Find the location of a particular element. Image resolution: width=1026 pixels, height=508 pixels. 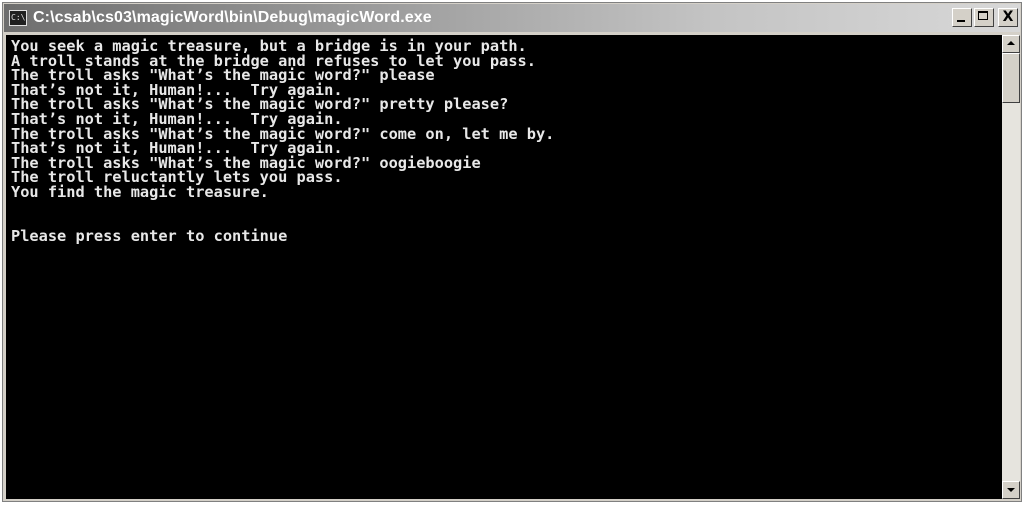

maximize-button is located at coordinates (984, 17).